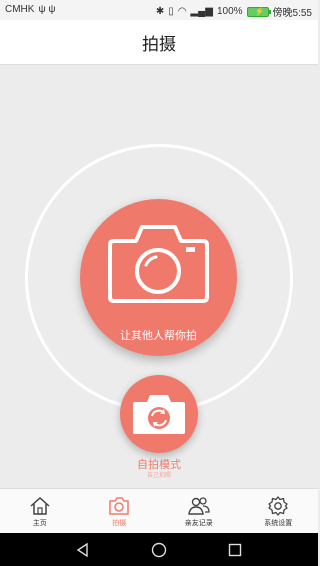 Image resolution: width=320 pixels, height=566 pixels. Describe the element at coordinates (39, 523) in the screenshot. I see `tab-home-label: 主页` at that location.